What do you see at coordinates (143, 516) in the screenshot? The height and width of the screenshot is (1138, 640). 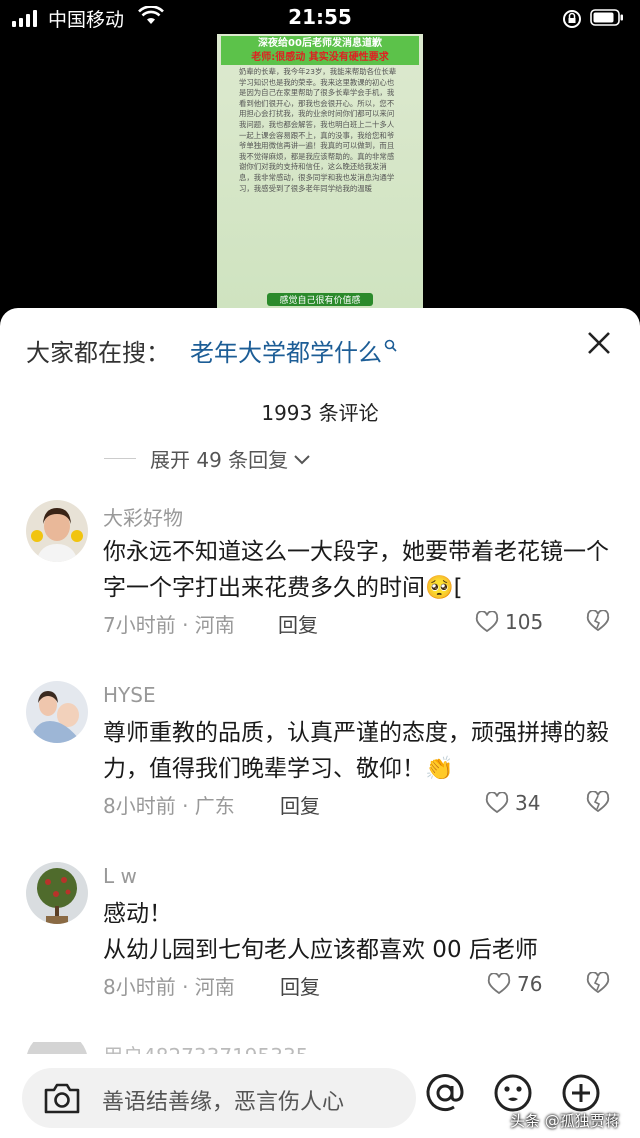 I see `comment-username: 大彩好物` at bounding box center [143, 516].